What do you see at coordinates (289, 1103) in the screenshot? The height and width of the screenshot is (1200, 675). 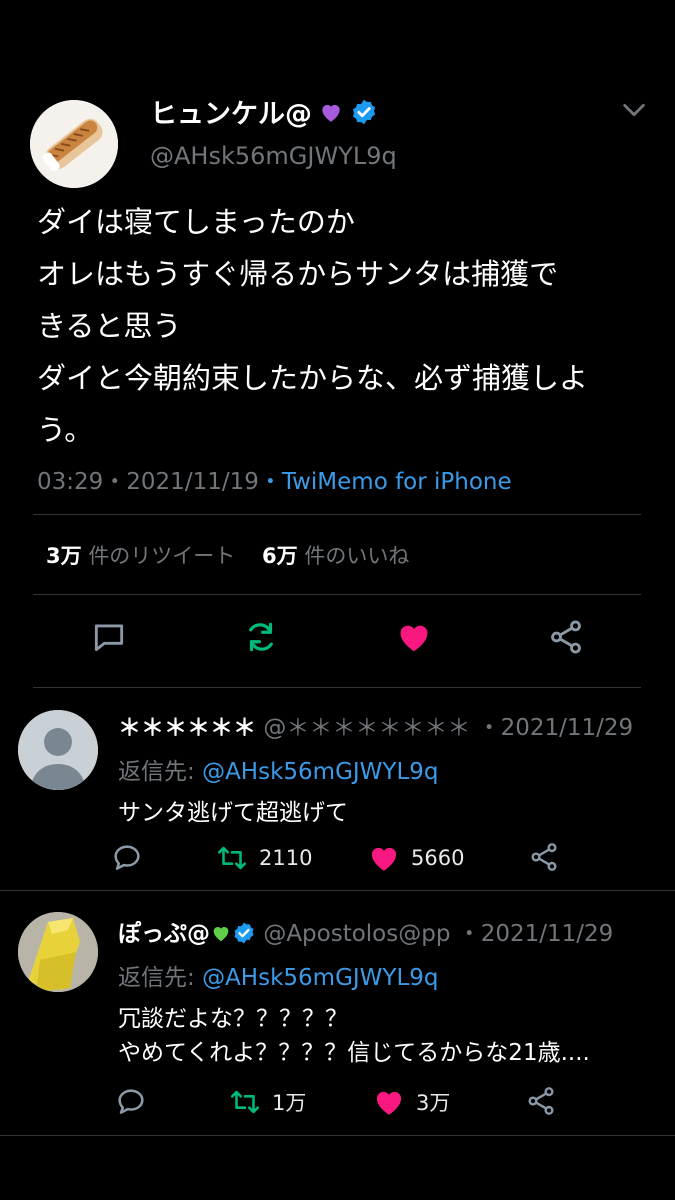 I see `reply-retweet-count: 1万` at bounding box center [289, 1103].